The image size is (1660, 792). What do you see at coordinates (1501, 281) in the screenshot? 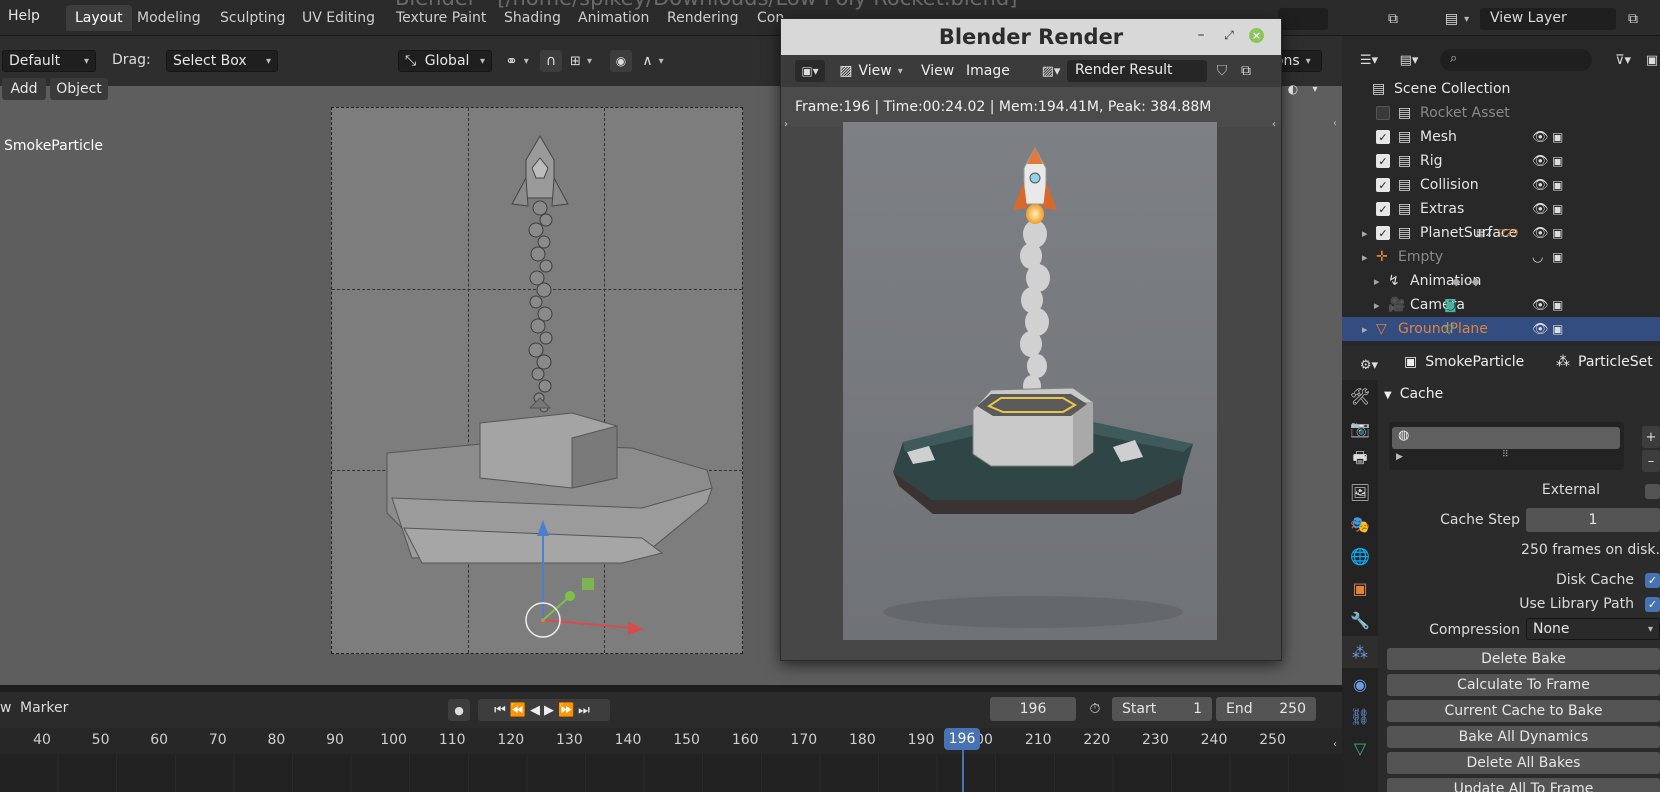
I see `outliner-row: ▸ ↯ Animation ◆⋯◆` at bounding box center [1501, 281].